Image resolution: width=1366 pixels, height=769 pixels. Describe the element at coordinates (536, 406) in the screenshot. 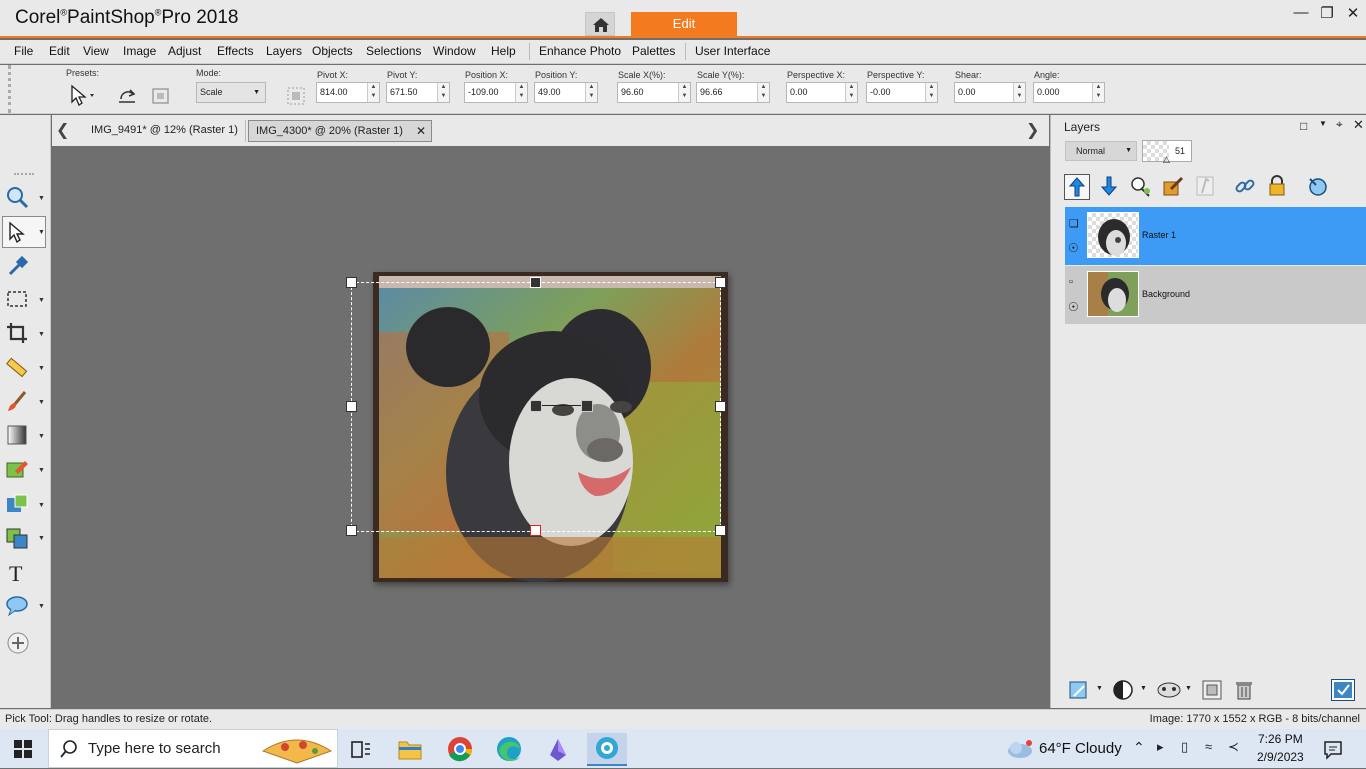

I see `rotation-pivot` at that location.